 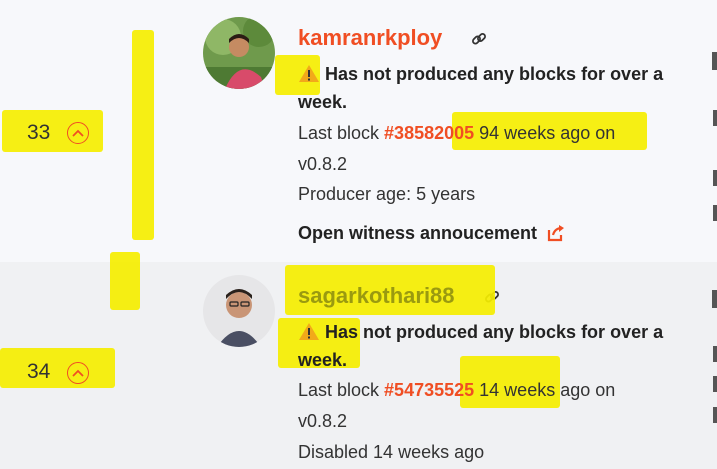 What do you see at coordinates (545, 390) in the screenshot?
I see `last-block-age: 14 weeks ago on` at bounding box center [545, 390].